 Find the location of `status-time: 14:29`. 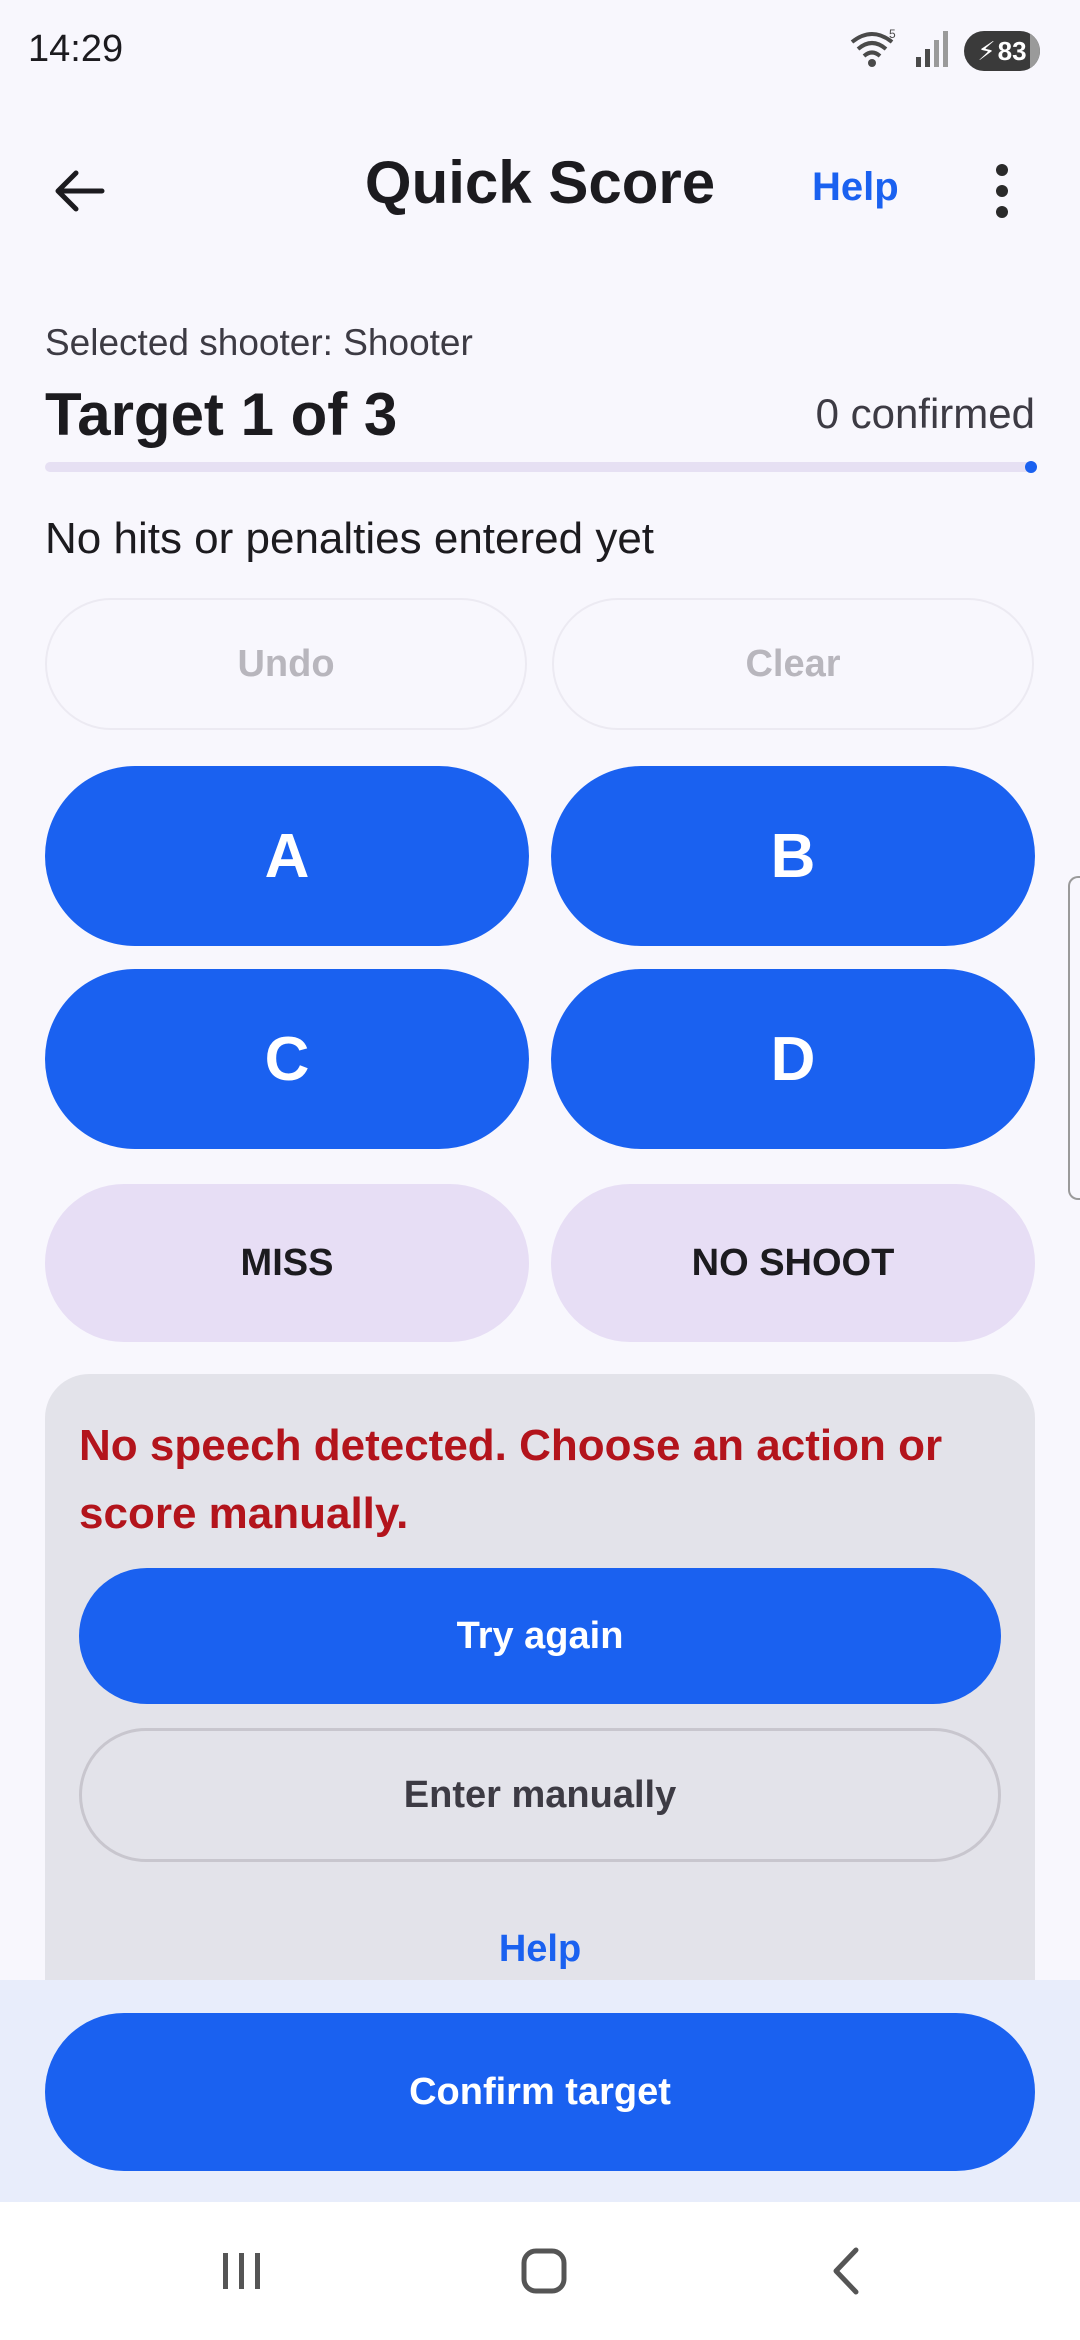

status-time: 14:29 is located at coordinates (76, 49).